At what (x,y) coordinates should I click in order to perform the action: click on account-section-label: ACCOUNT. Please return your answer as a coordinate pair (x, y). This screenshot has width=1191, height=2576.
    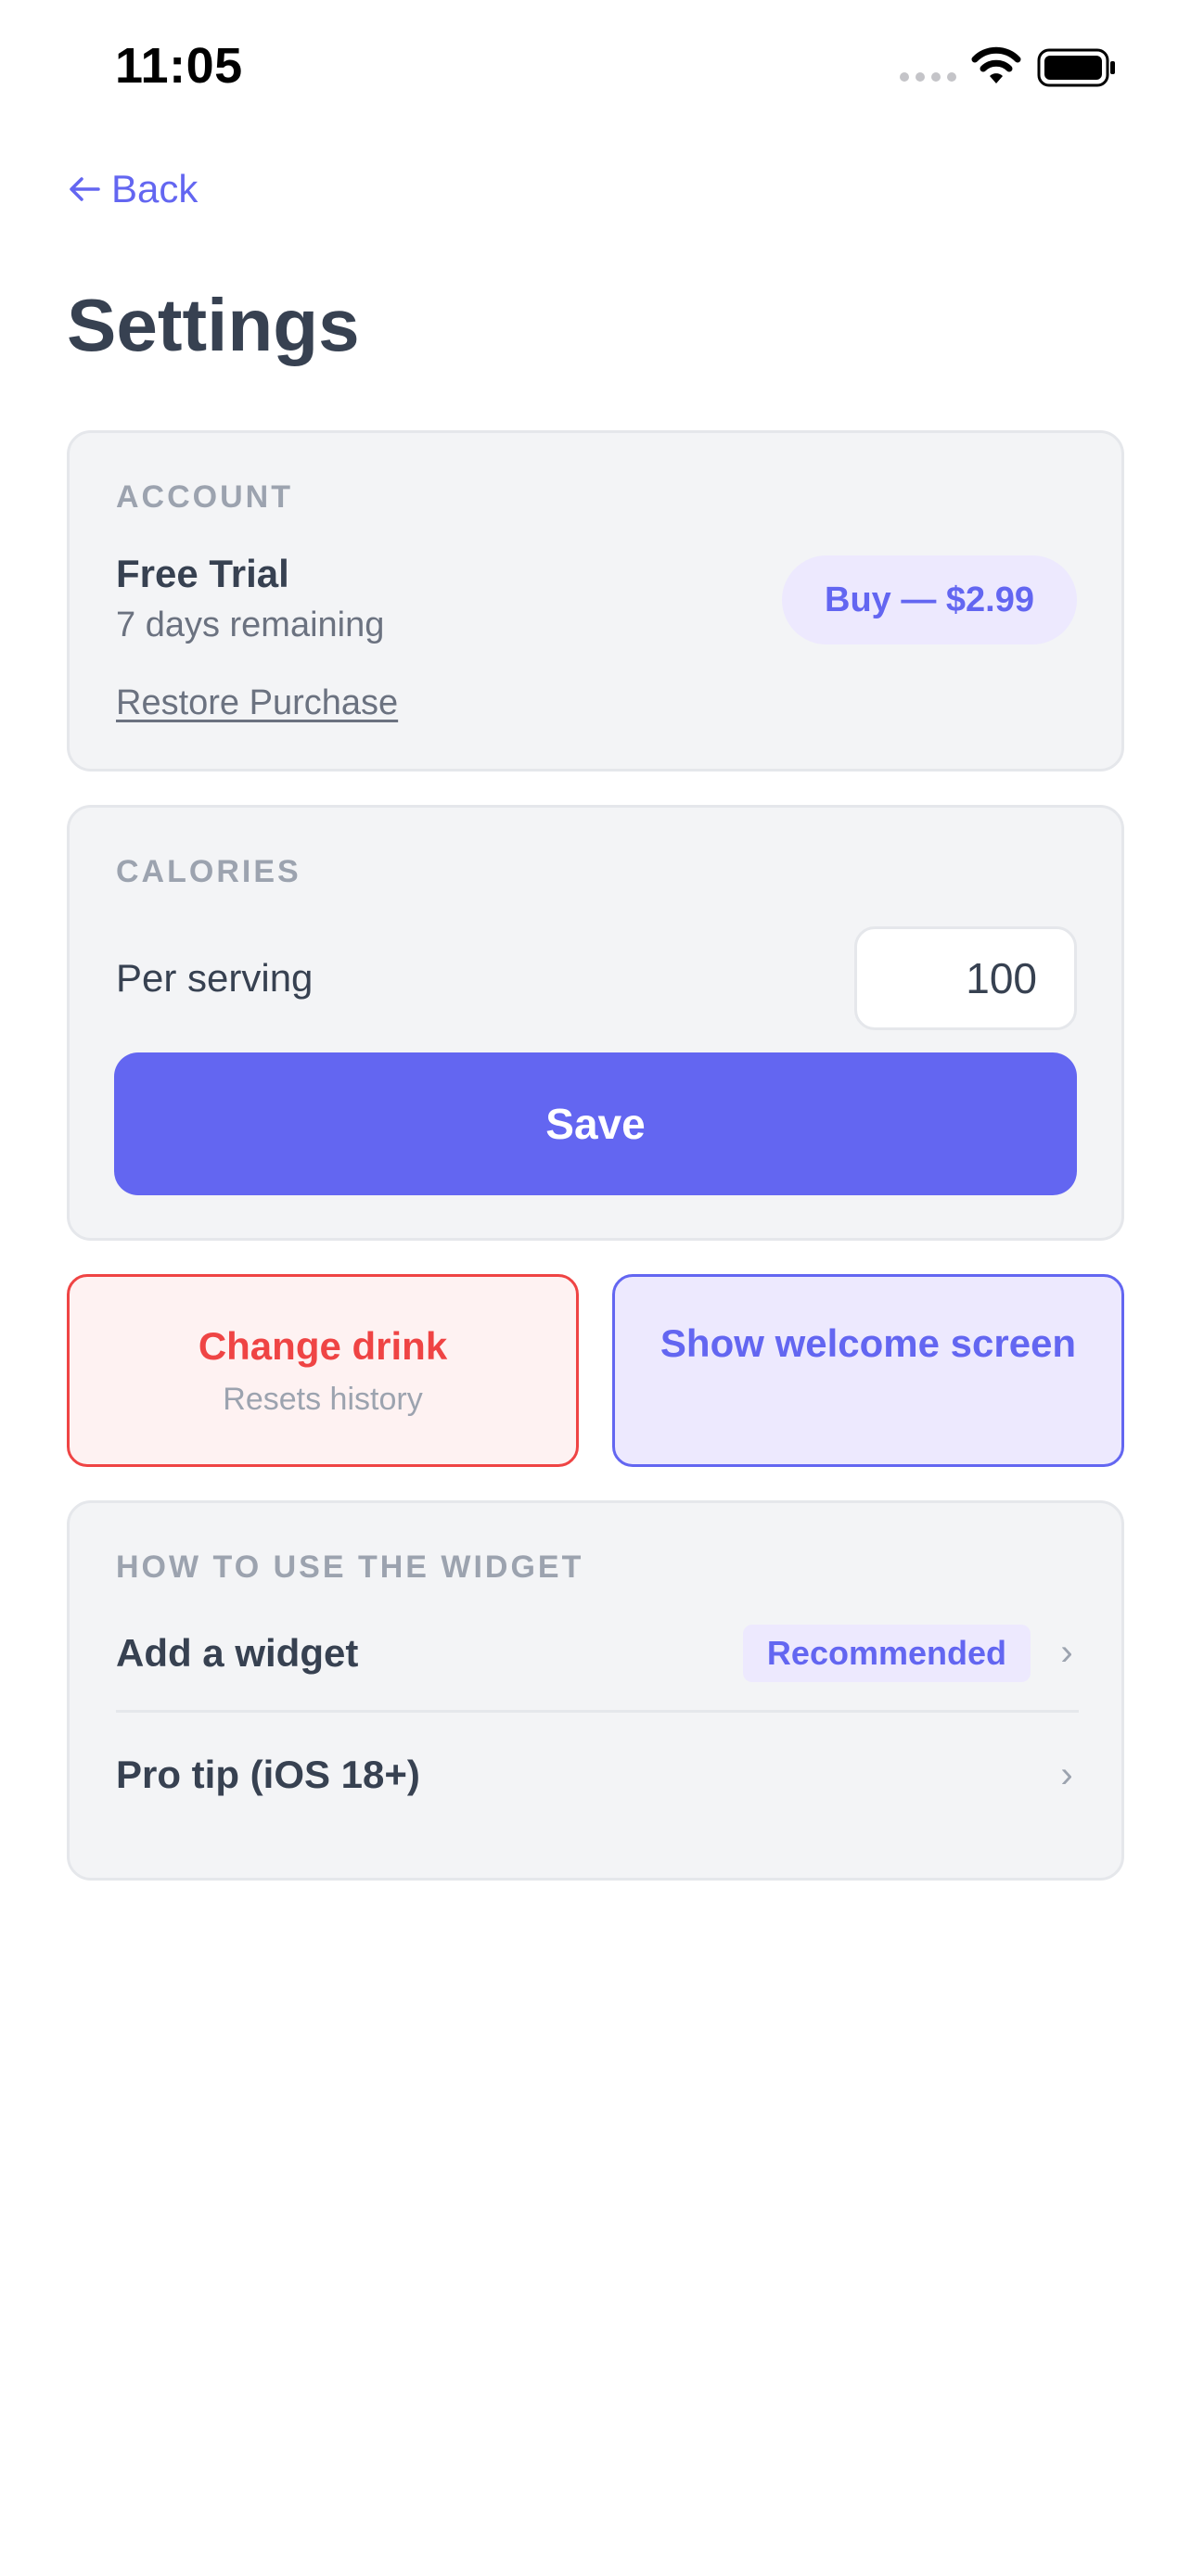
    Looking at the image, I should click on (204, 497).